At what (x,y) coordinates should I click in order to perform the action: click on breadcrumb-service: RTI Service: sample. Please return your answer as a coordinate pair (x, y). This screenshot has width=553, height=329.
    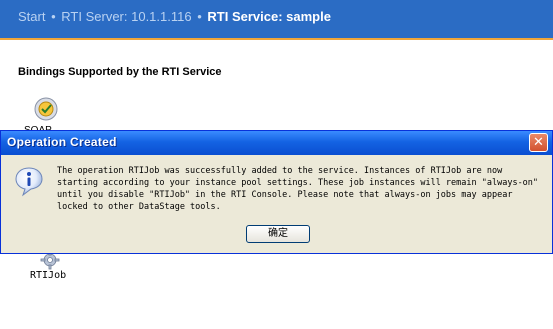
    Looking at the image, I should click on (269, 16).